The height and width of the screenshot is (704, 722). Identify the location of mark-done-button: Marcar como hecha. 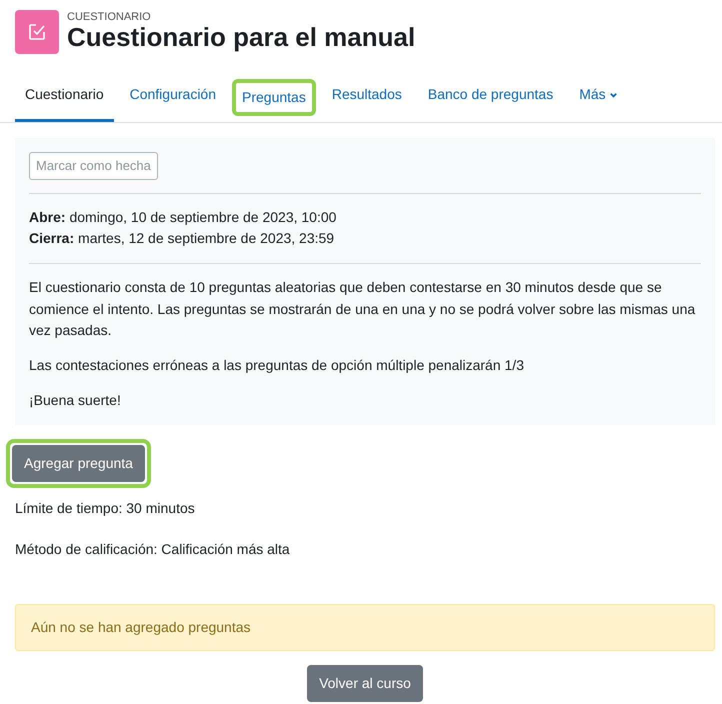
(93, 166).